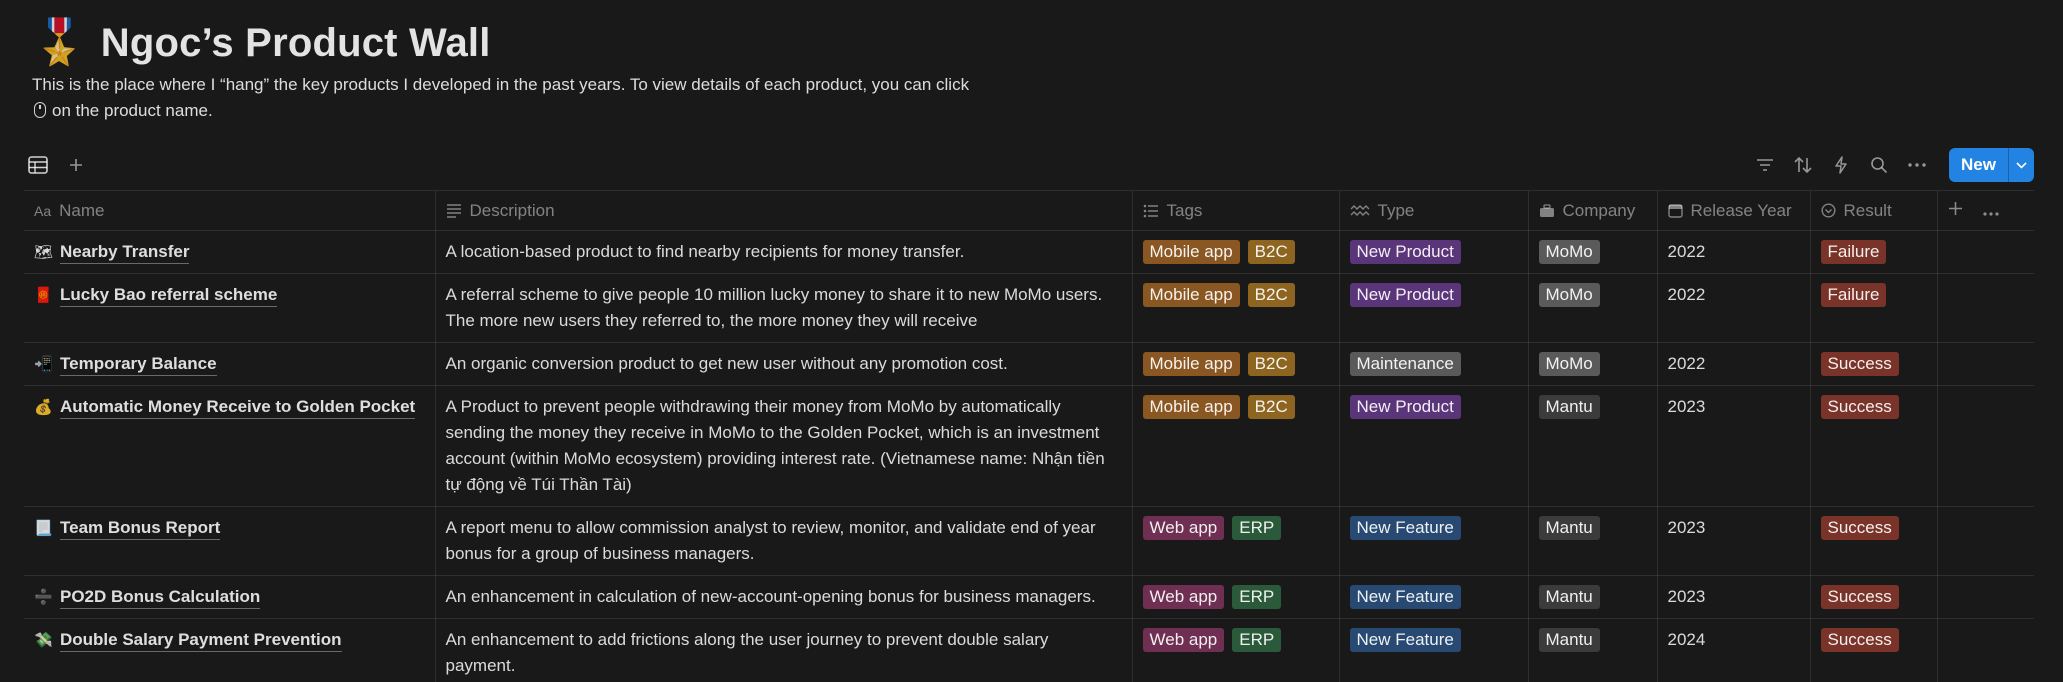  What do you see at coordinates (1765, 165) in the screenshot?
I see `filter-icon` at bounding box center [1765, 165].